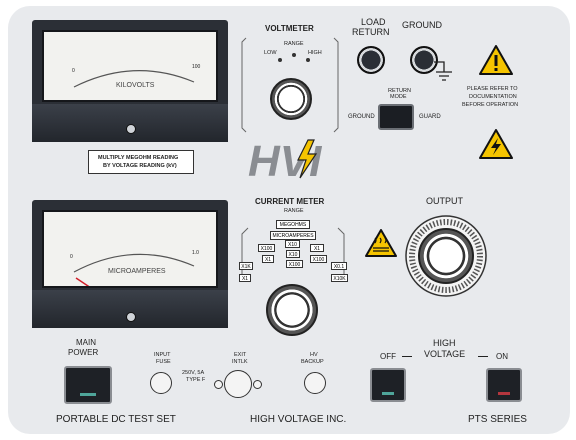  Describe the element at coordinates (257, 384) in the screenshot. I see `exit-interlock-mount-right` at that location.